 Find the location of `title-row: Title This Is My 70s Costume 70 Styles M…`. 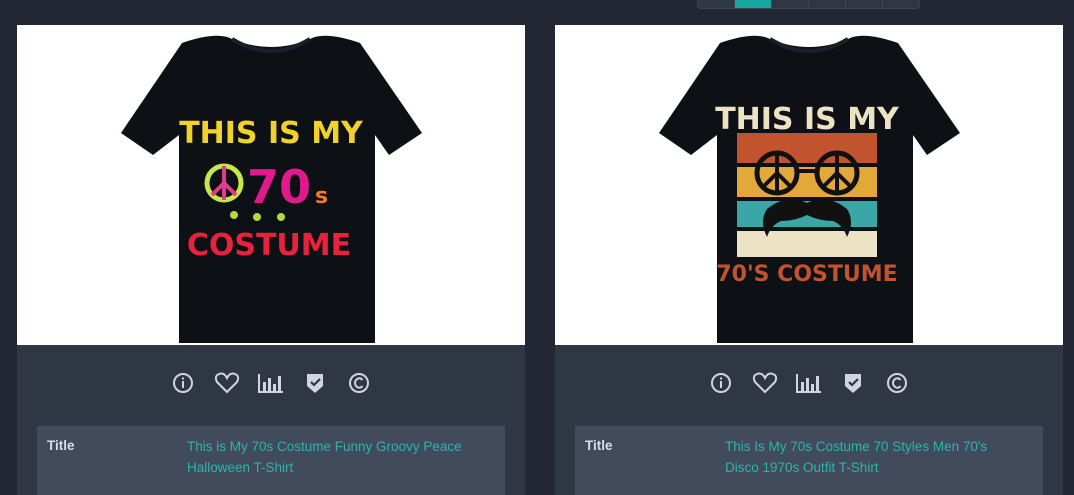

title-row: Title This Is My 70s Costume 70 Styles M… is located at coordinates (809, 460).